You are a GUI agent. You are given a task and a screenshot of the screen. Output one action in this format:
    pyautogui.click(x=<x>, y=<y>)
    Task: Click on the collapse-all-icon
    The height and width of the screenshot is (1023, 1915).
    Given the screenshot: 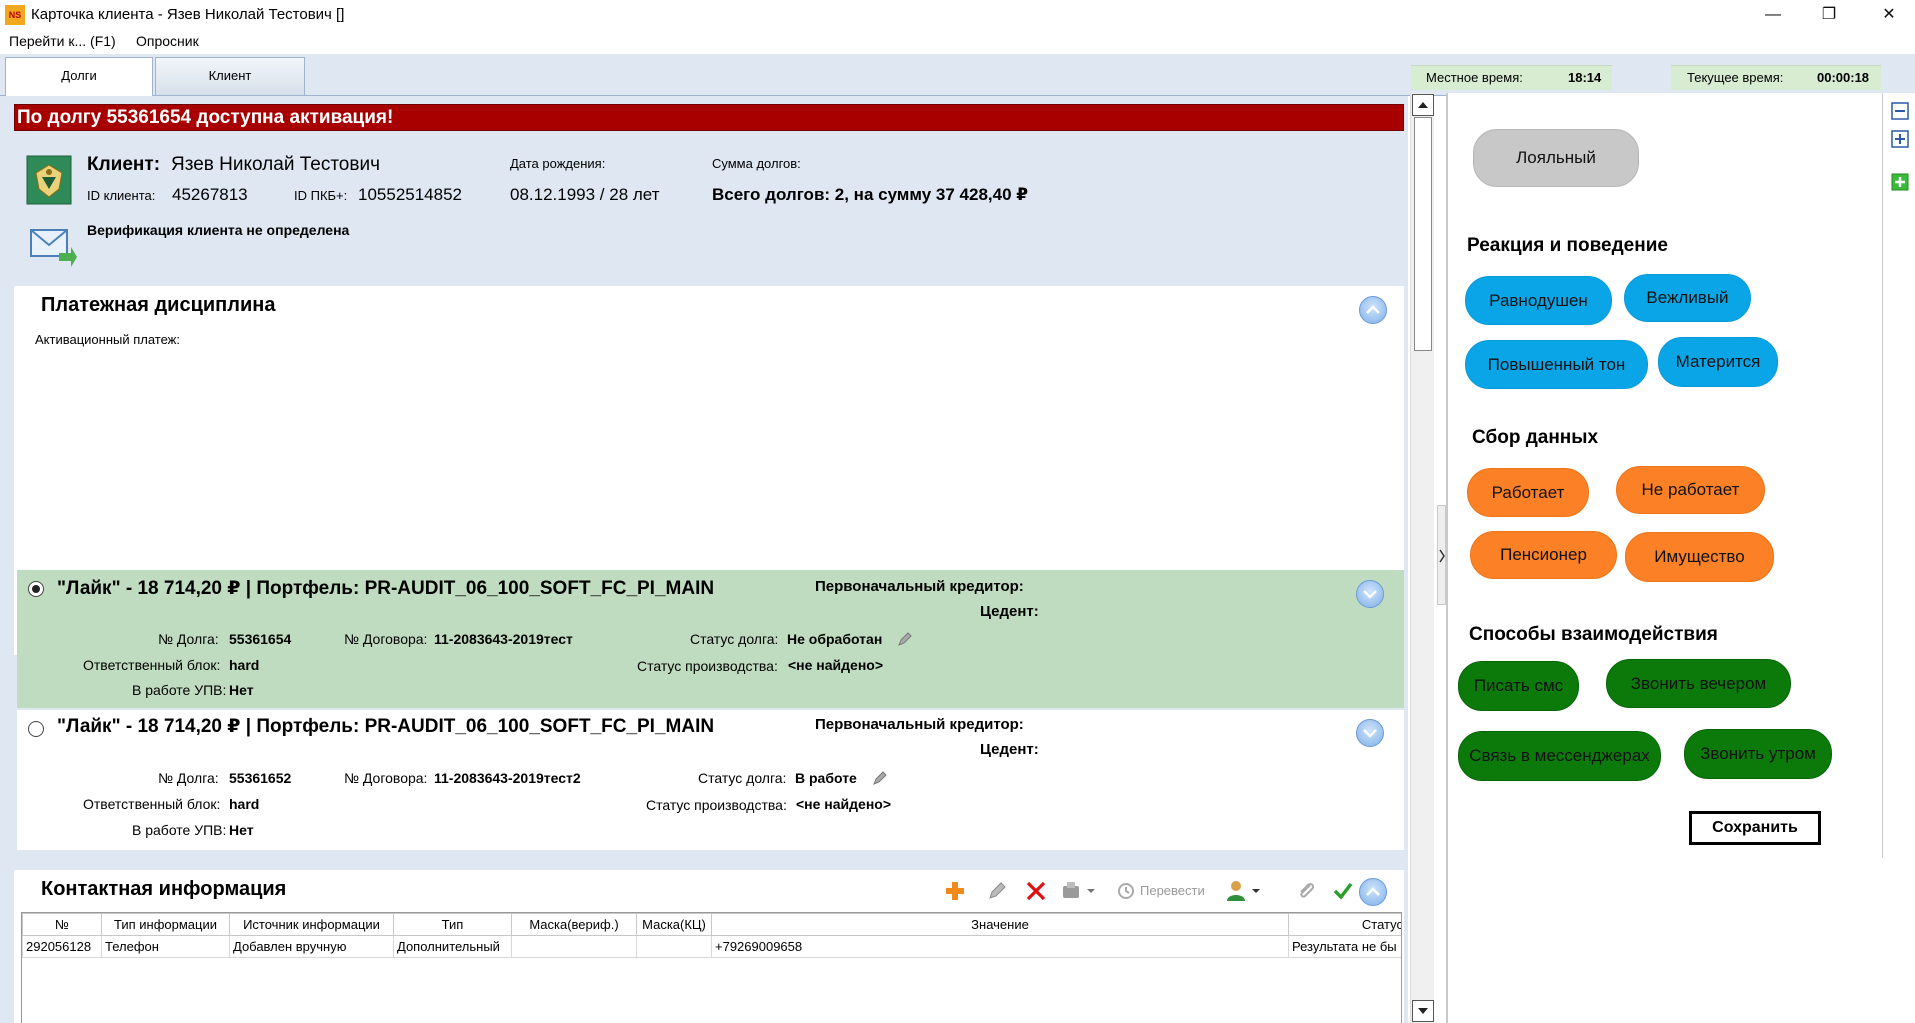 What is the action you would take?
    pyautogui.click(x=1900, y=111)
    